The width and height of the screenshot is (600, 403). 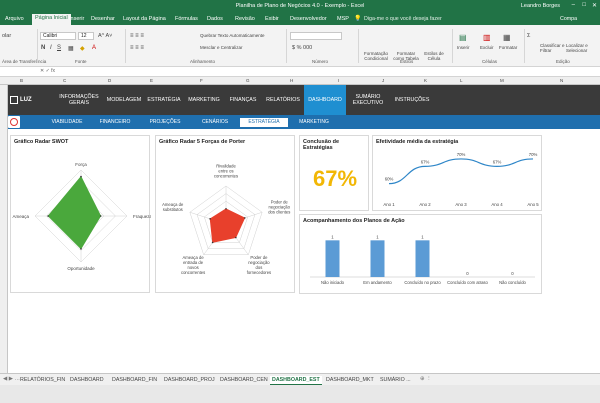 I want to click on sheet-tab: DASHBOARD_FIN, so click(x=134, y=380).